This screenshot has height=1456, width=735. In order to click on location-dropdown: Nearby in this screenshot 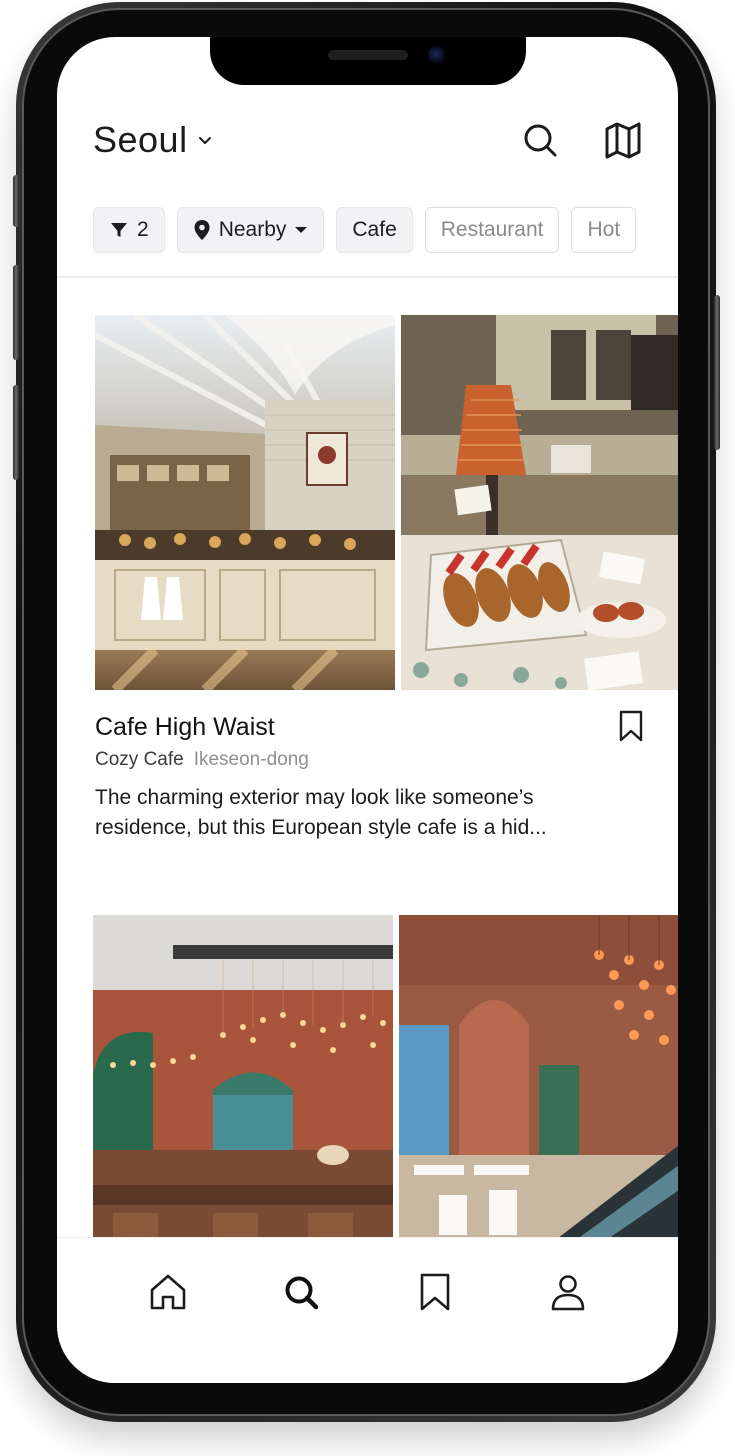, I will do `click(250, 230)`.